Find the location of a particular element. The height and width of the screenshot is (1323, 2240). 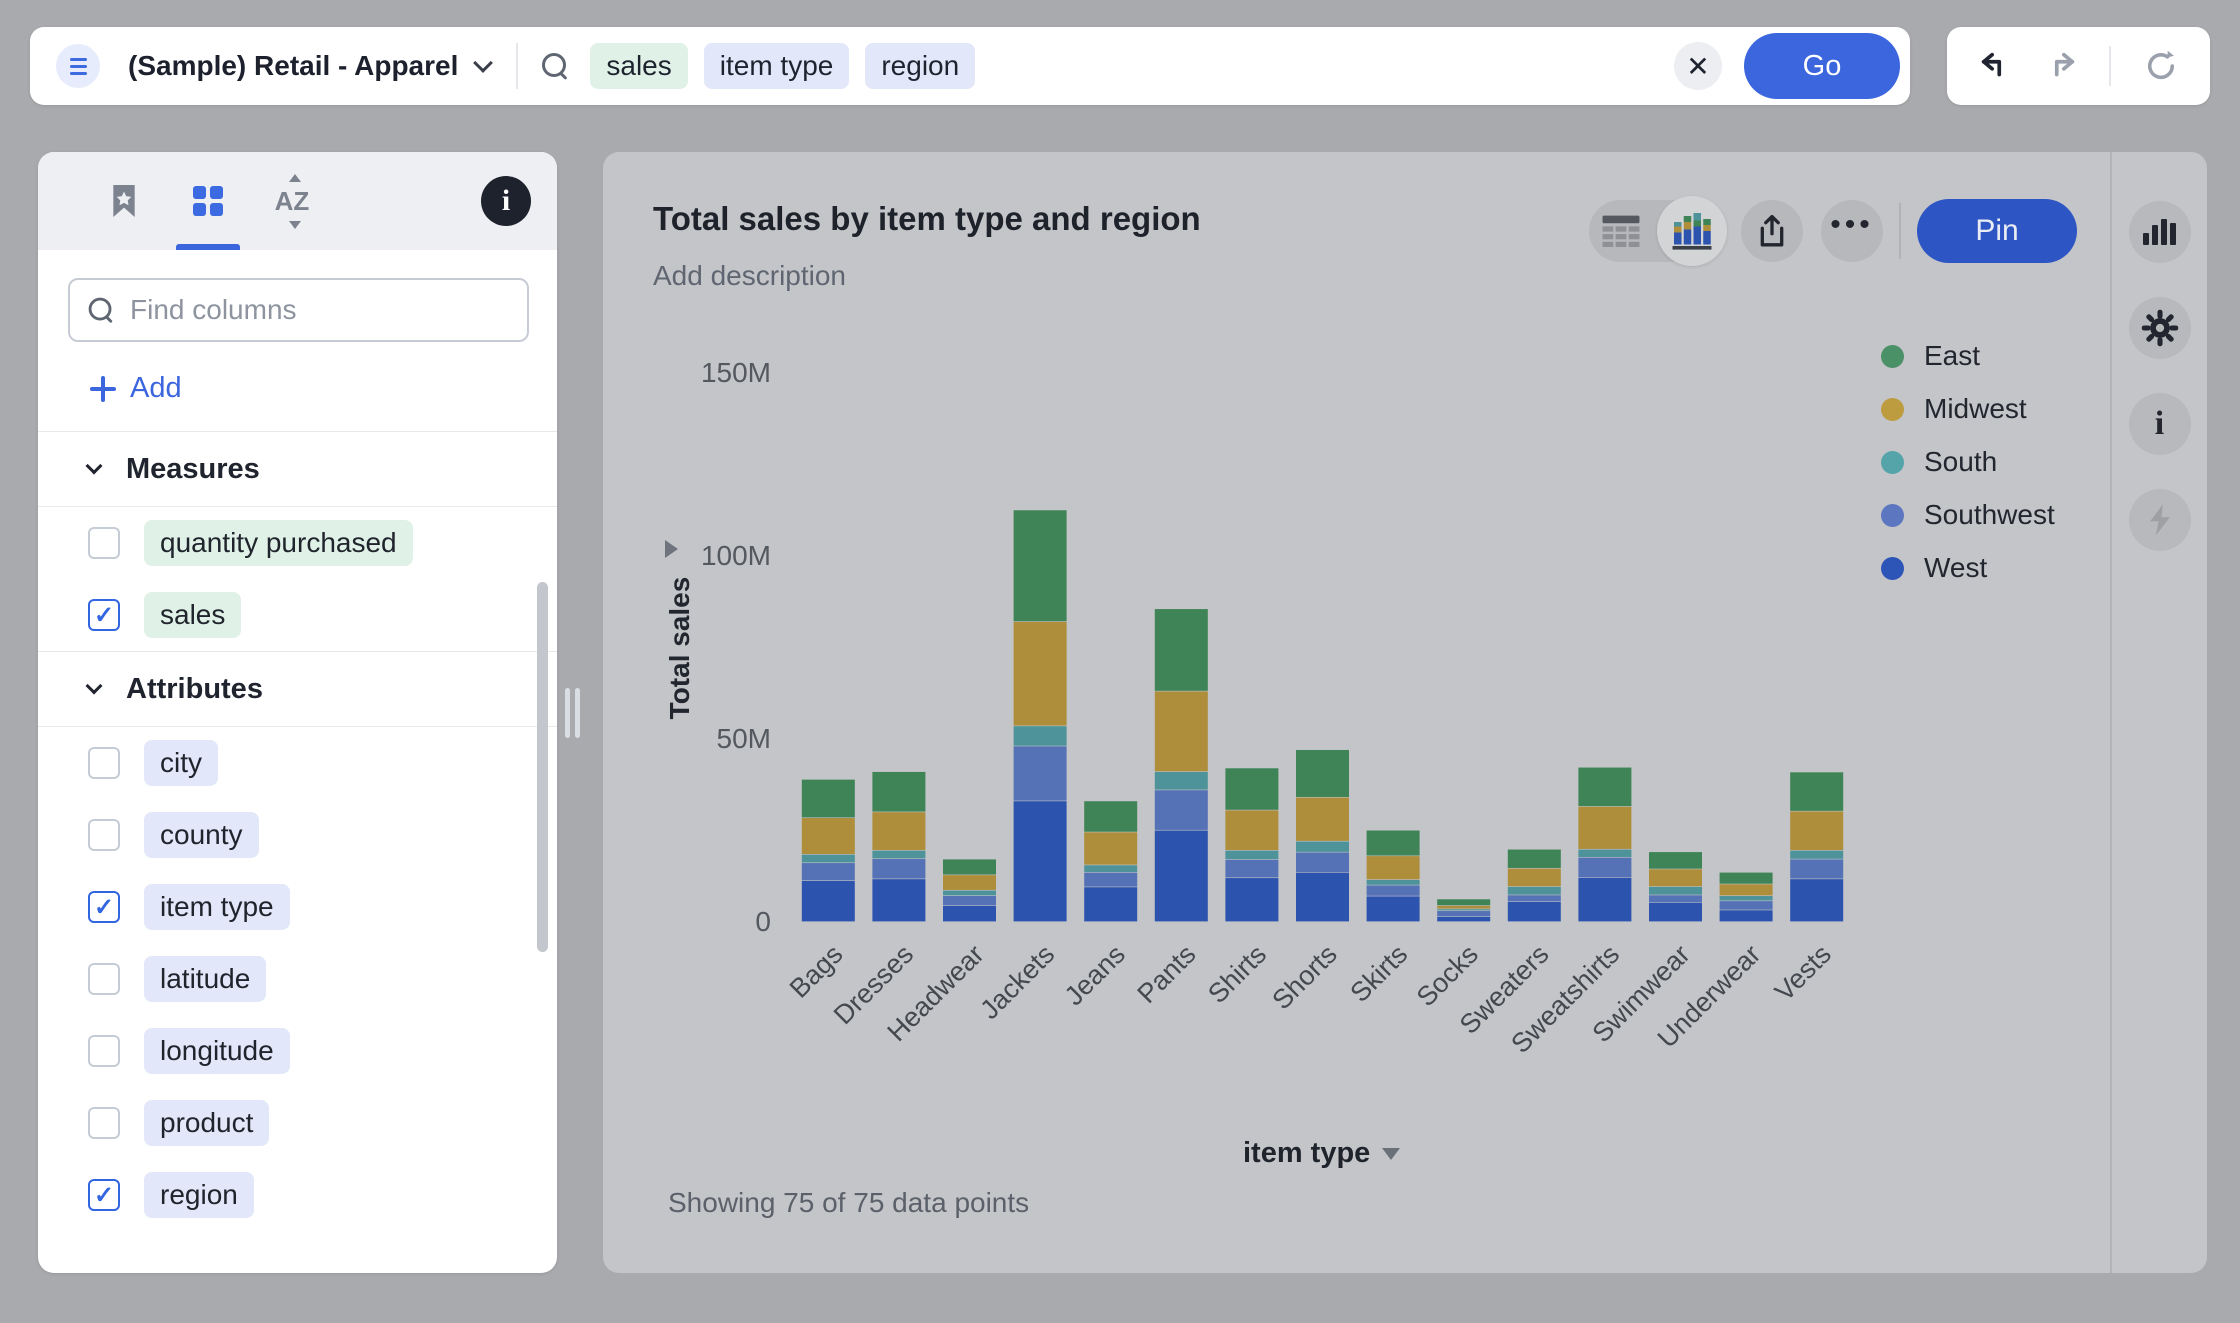

search-token: region is located at coordinates (920, 66).